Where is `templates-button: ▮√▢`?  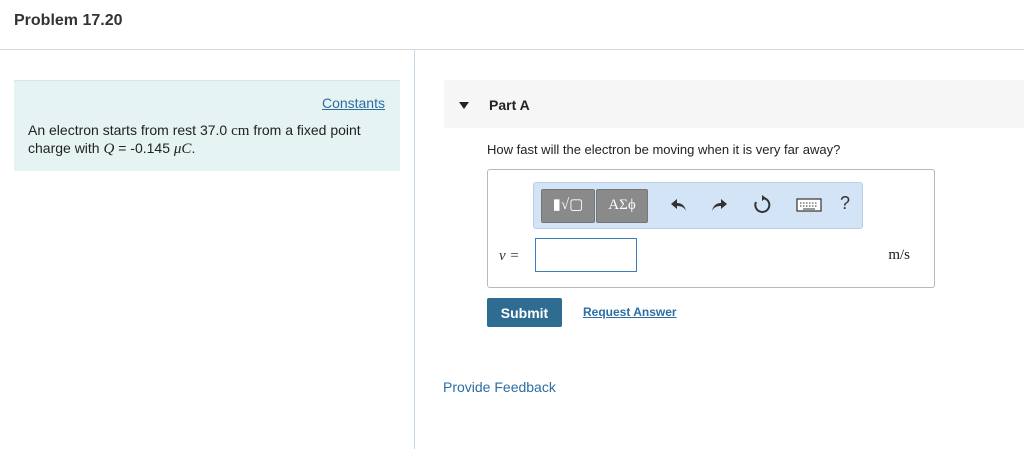 templates-button: ▮√▢ is located at coordinates (568, 206).